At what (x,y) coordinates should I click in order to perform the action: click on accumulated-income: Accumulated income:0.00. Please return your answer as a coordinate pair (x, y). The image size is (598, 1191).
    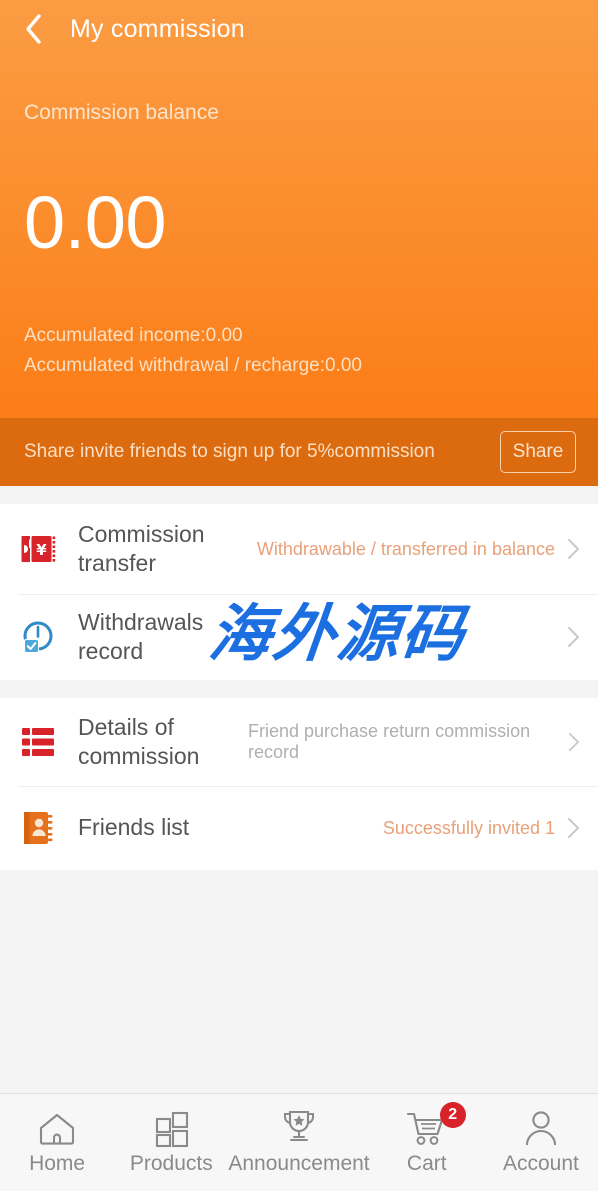
    Looking at the image, I should click on (133, 335).